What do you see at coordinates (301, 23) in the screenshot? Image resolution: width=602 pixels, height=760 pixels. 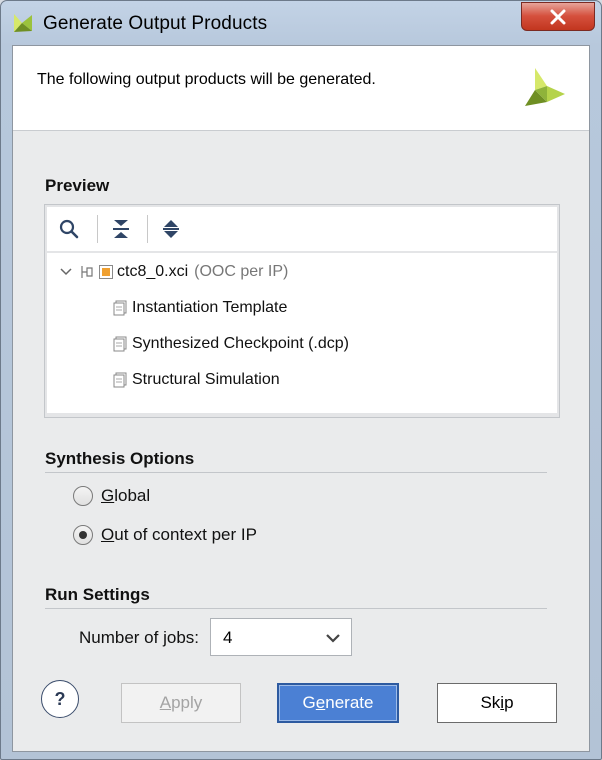 I see `title-bar: Generate Output Products` at bounding box center [301, 23].